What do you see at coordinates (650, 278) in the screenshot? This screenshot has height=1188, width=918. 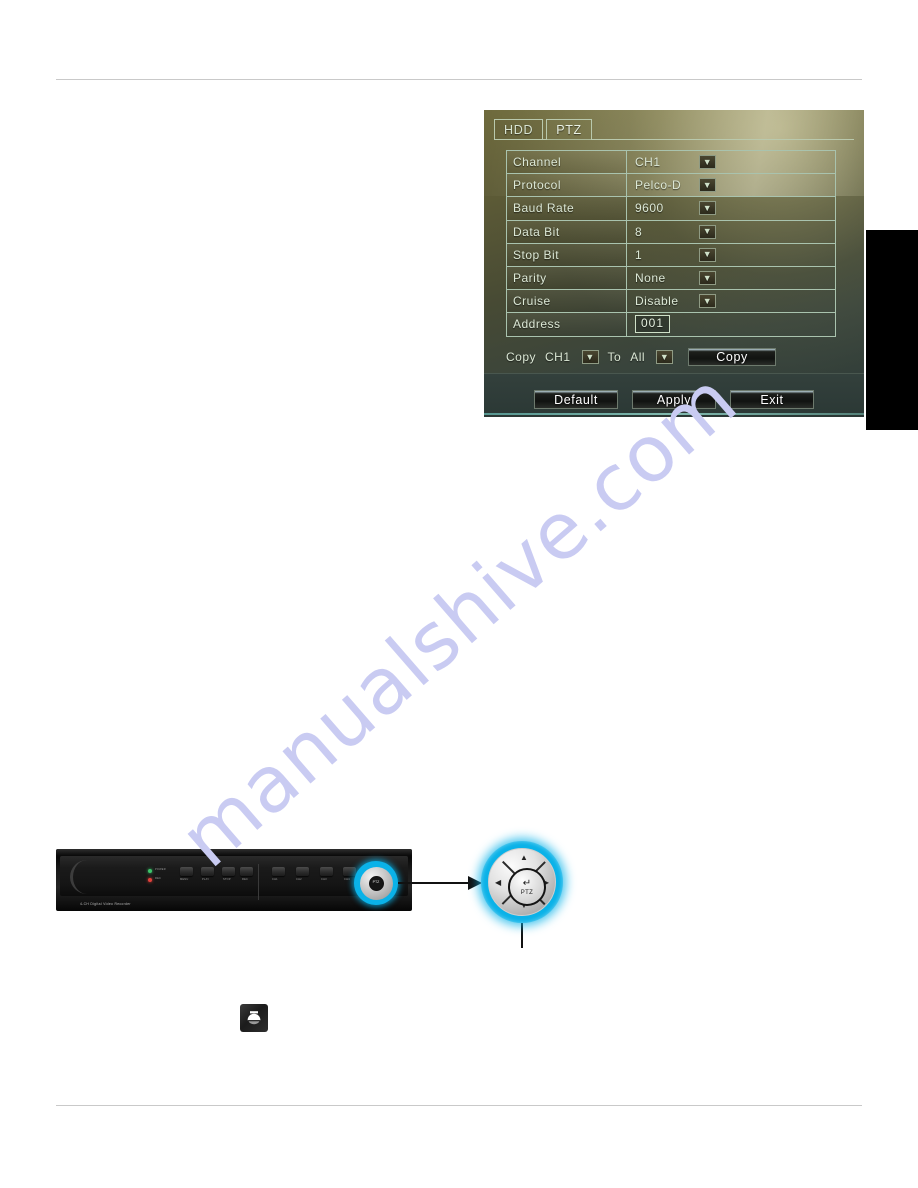 I see `parity-value-text: None` at bounding box center [650, 278].